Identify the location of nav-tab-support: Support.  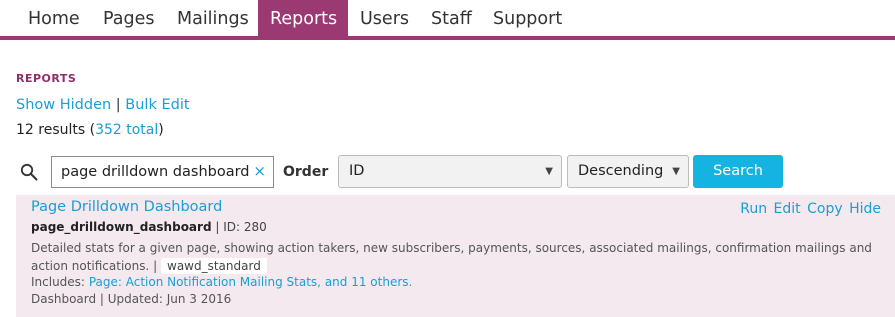
(527, 20).